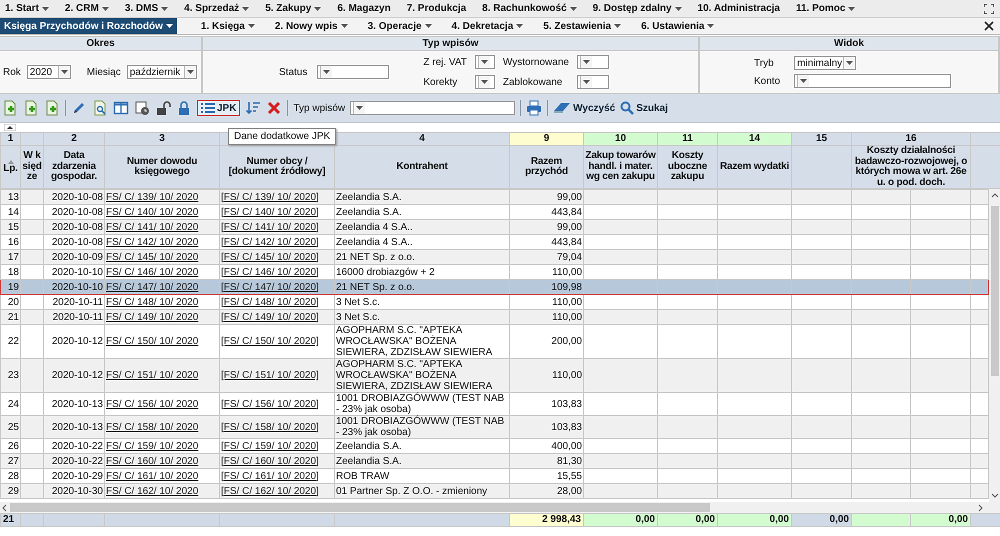 This screenshot has height=536, width=1000. Describe the element at coordinates (208, 108) in the screenshot. I see `list-icon` at that location.